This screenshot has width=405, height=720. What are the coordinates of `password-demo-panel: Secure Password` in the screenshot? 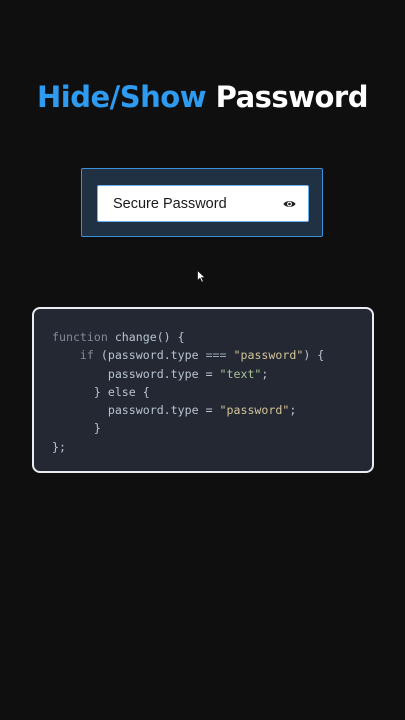 It's located at (202, 202).